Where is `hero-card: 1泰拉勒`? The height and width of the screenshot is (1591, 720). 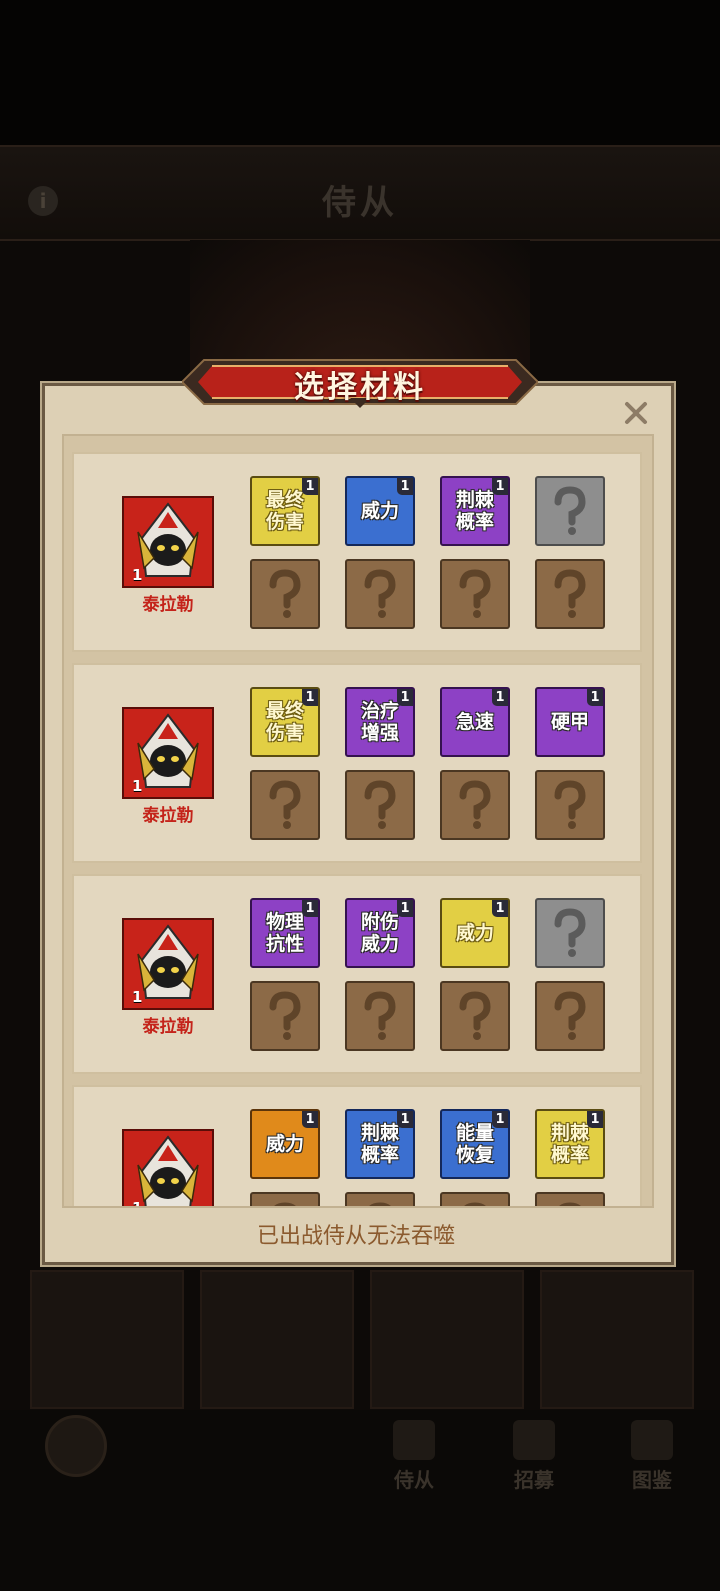
hero-card: 1泰拉勒 is located at coordinates (168, 1168).